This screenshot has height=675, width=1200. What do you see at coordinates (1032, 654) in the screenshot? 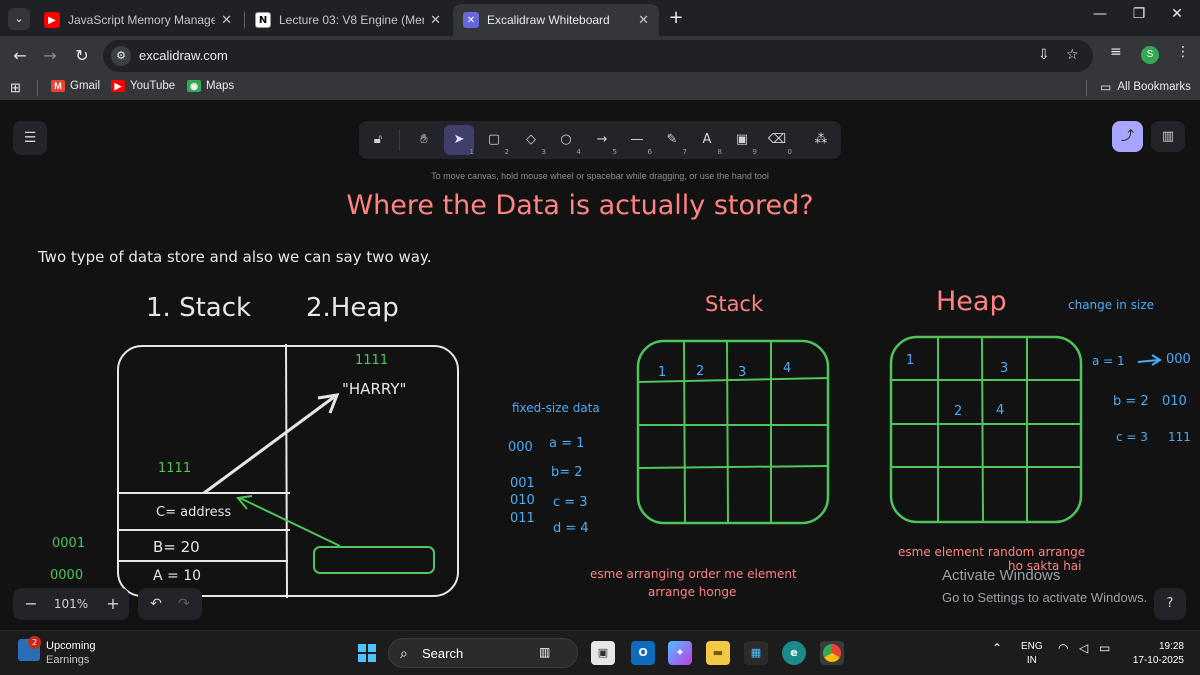
I see `language-indicator: ENG IN` at bounding box center [1032, 654].